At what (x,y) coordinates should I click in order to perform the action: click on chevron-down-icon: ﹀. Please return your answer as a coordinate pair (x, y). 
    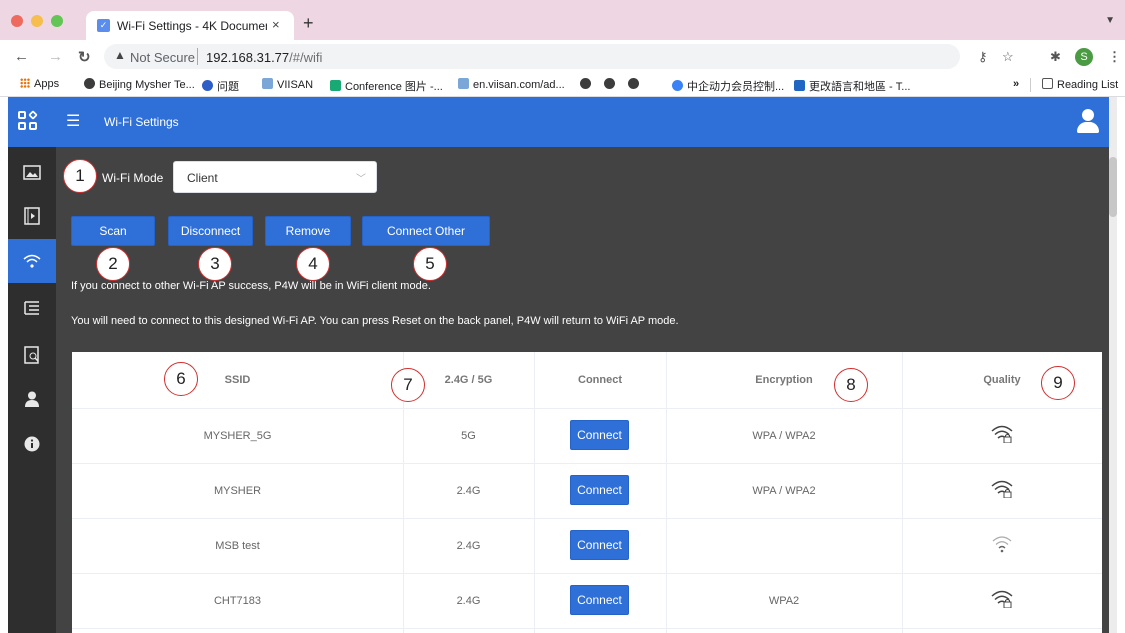
    Looking at the image, I should click on (361, 179).